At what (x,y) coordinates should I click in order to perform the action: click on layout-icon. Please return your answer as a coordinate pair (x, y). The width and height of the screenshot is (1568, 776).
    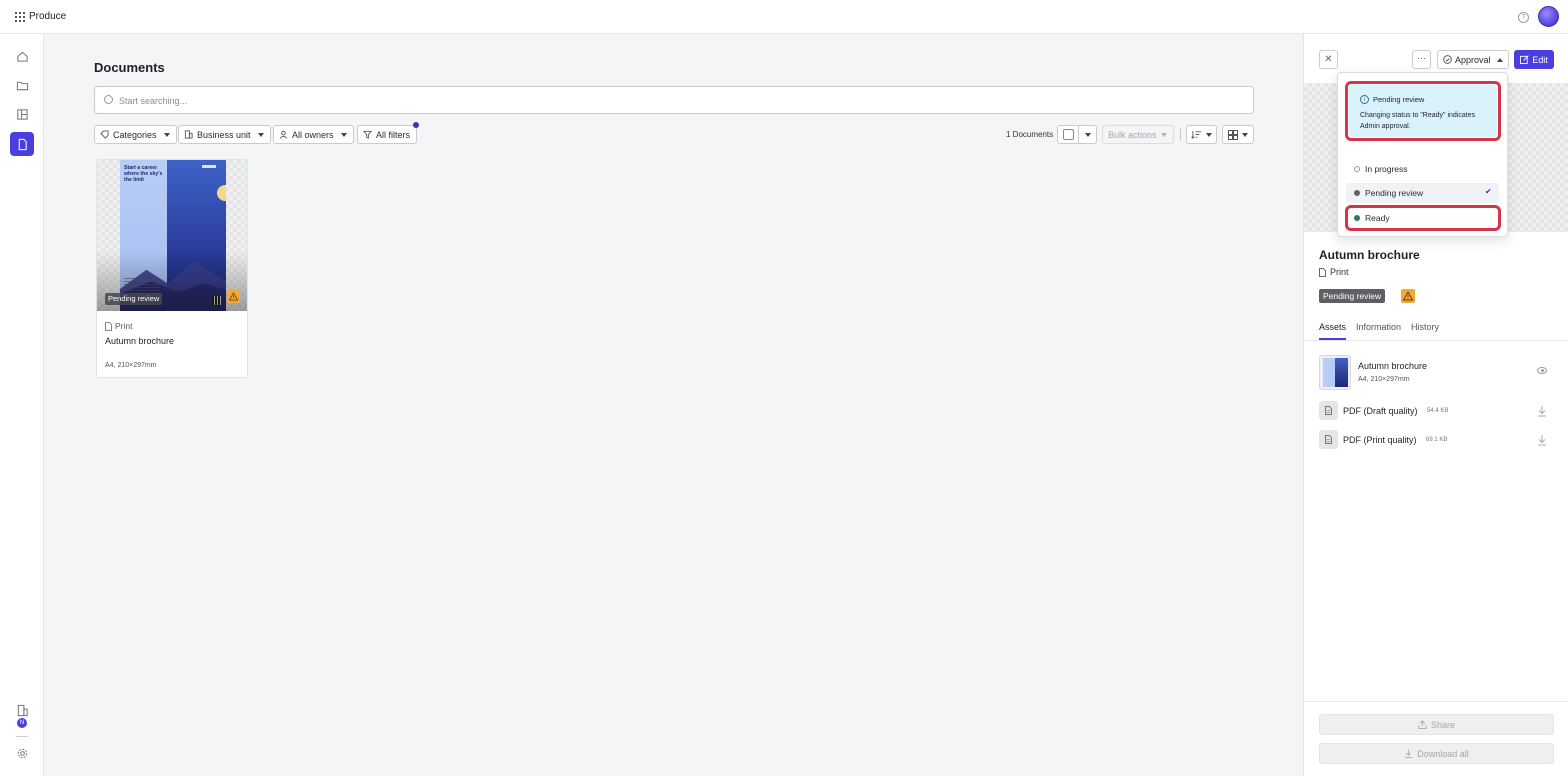
    Looking at the image, I should click on (22, 114).